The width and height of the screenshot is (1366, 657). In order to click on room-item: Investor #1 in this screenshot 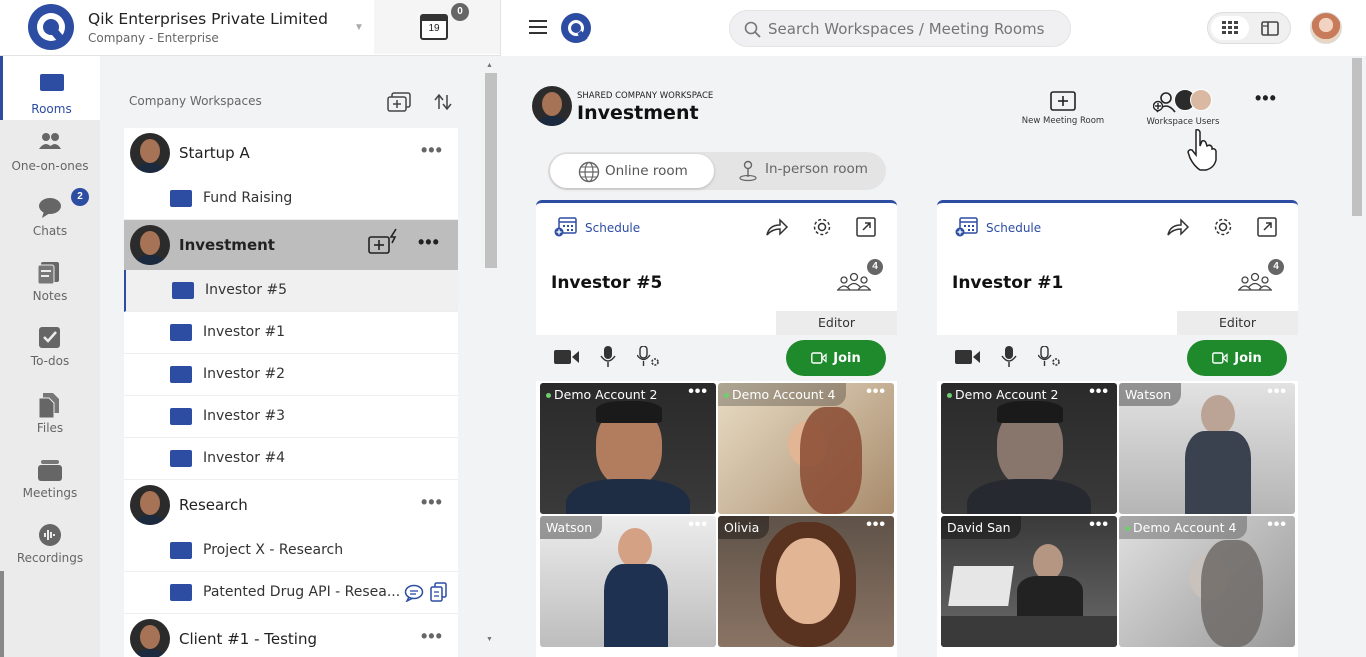, I will do `click(291, 333)`.